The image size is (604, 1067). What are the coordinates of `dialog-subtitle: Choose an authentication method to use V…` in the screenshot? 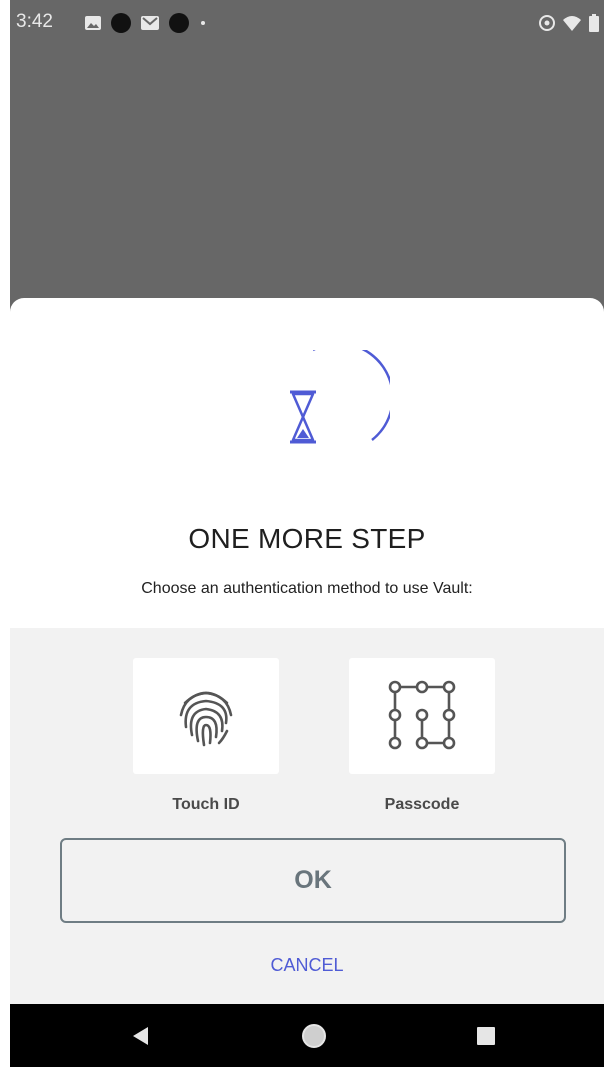 It's located at (307, 588).